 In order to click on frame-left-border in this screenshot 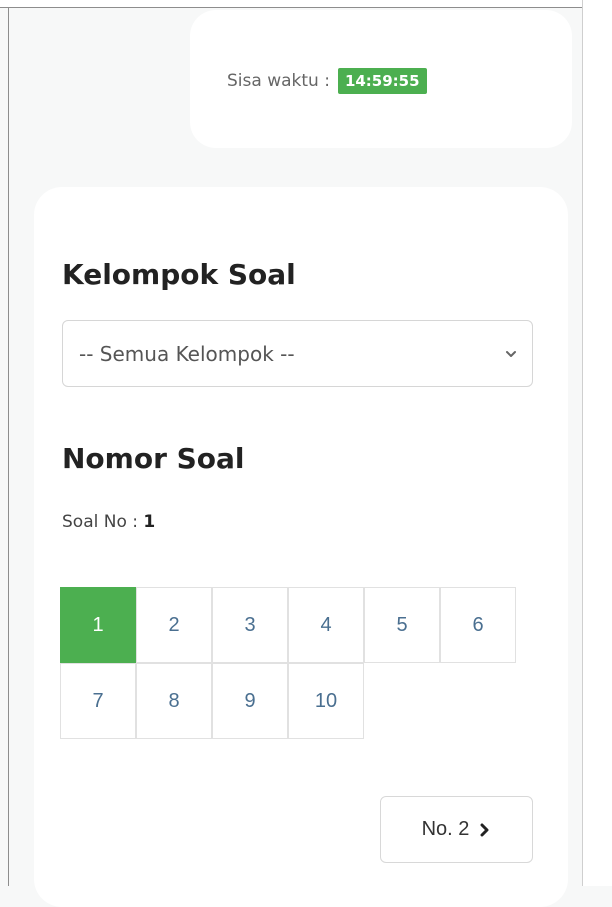, I will do `click(8, 447)`.